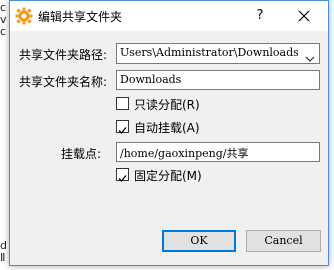 The height and width of the screenshot is (270, 334). I want to click on chevron-down-icon, so click(310, 55).